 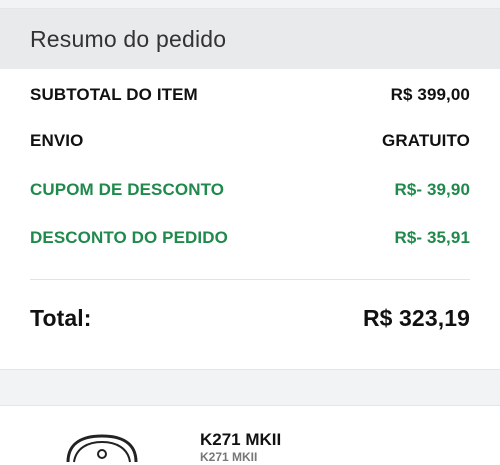 What do you see at coordinates (430, 94) in the screenshot?
I see `subtotal-value: R$ 399,00` at bounding box center [430, 94].